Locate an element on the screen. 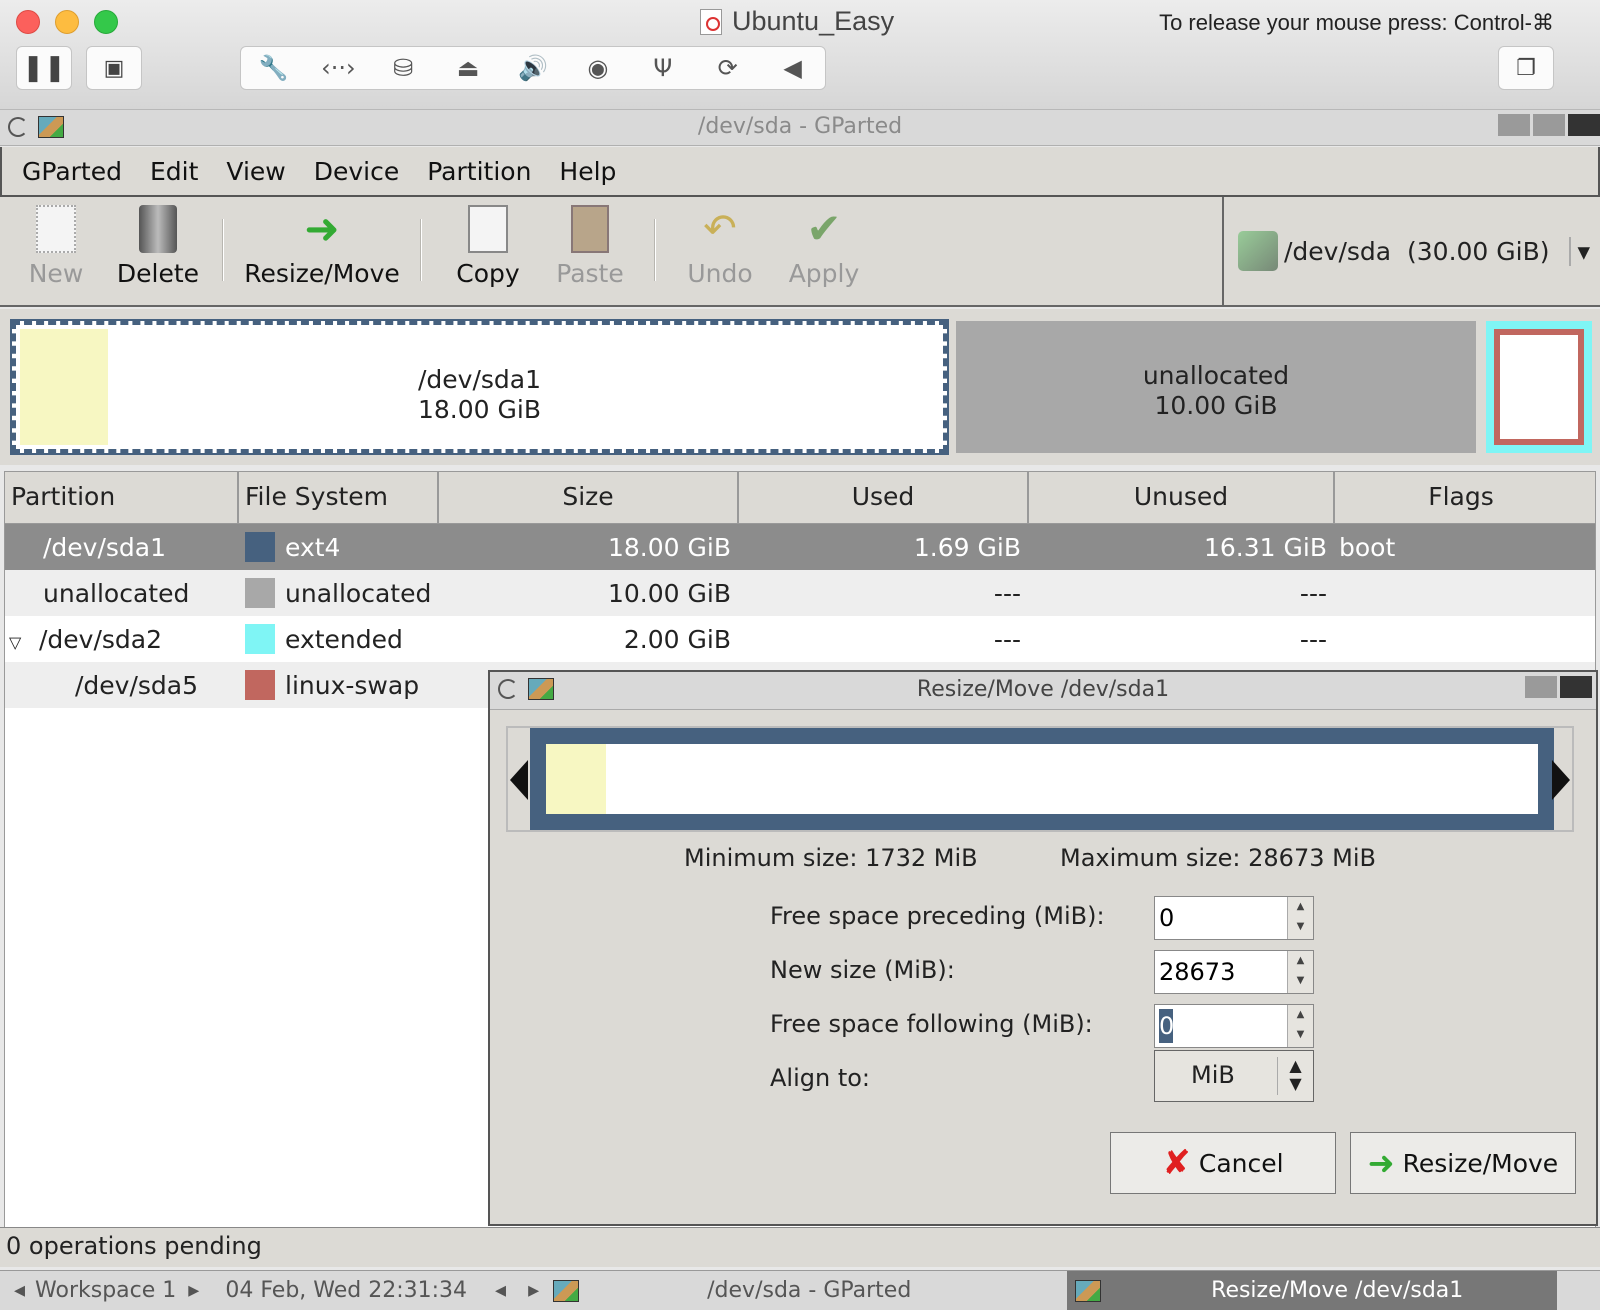 The width and height of the screenshot is (1600, 1310). close-window-button is located at coordinates (28, 22).